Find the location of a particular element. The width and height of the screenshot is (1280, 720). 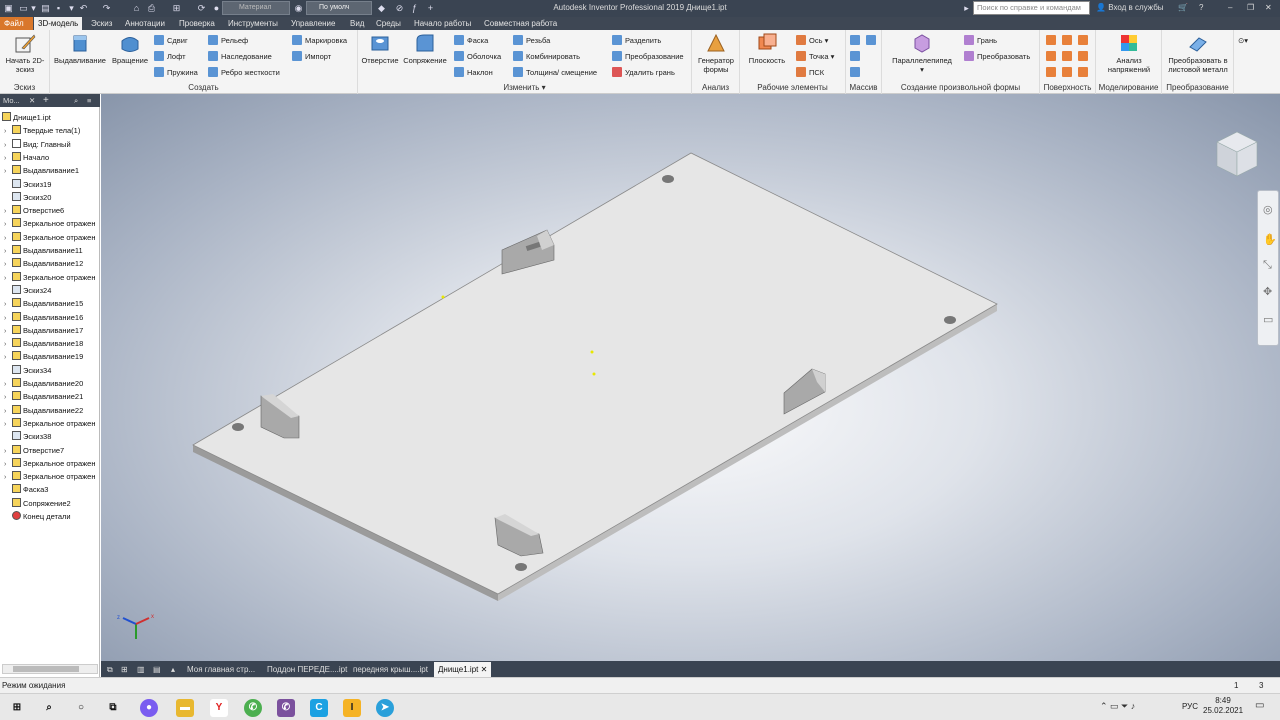

windows-start-icon: ⊞ is located at coordinates (17, 708).